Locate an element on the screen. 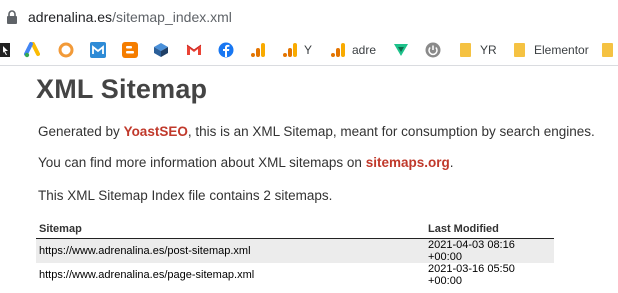 The height and width of the screenshot is (293, 618). bookmark-vee is located at coordinates (401, 50).